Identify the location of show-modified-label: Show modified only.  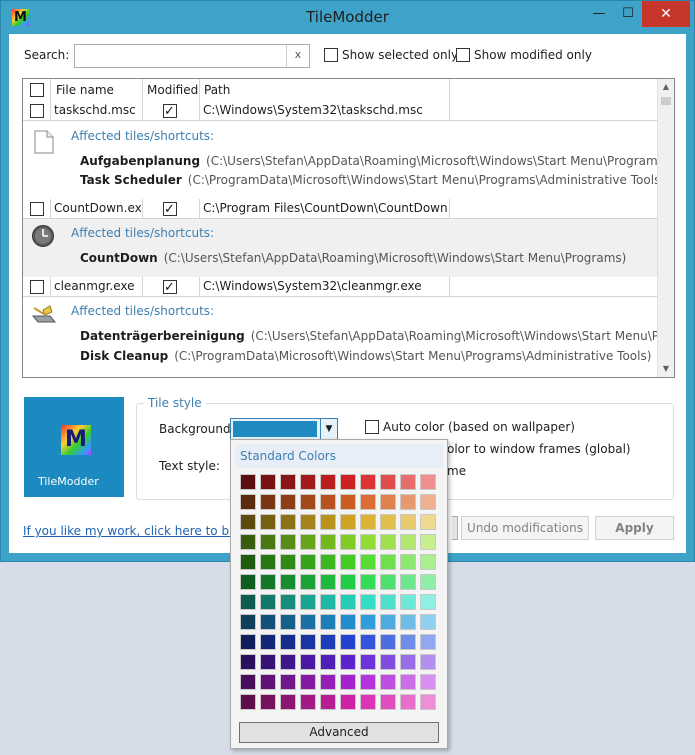
(533, 55).